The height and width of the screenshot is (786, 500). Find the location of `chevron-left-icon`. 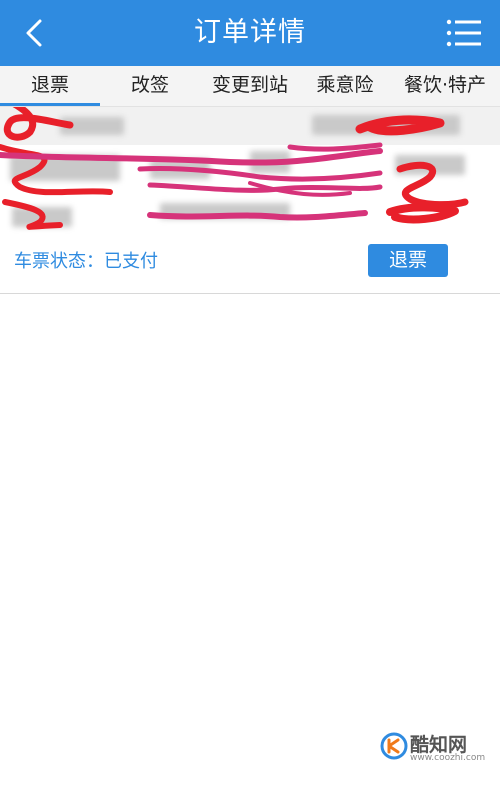

chevron-left-icon is located at coordinates (34, 33).